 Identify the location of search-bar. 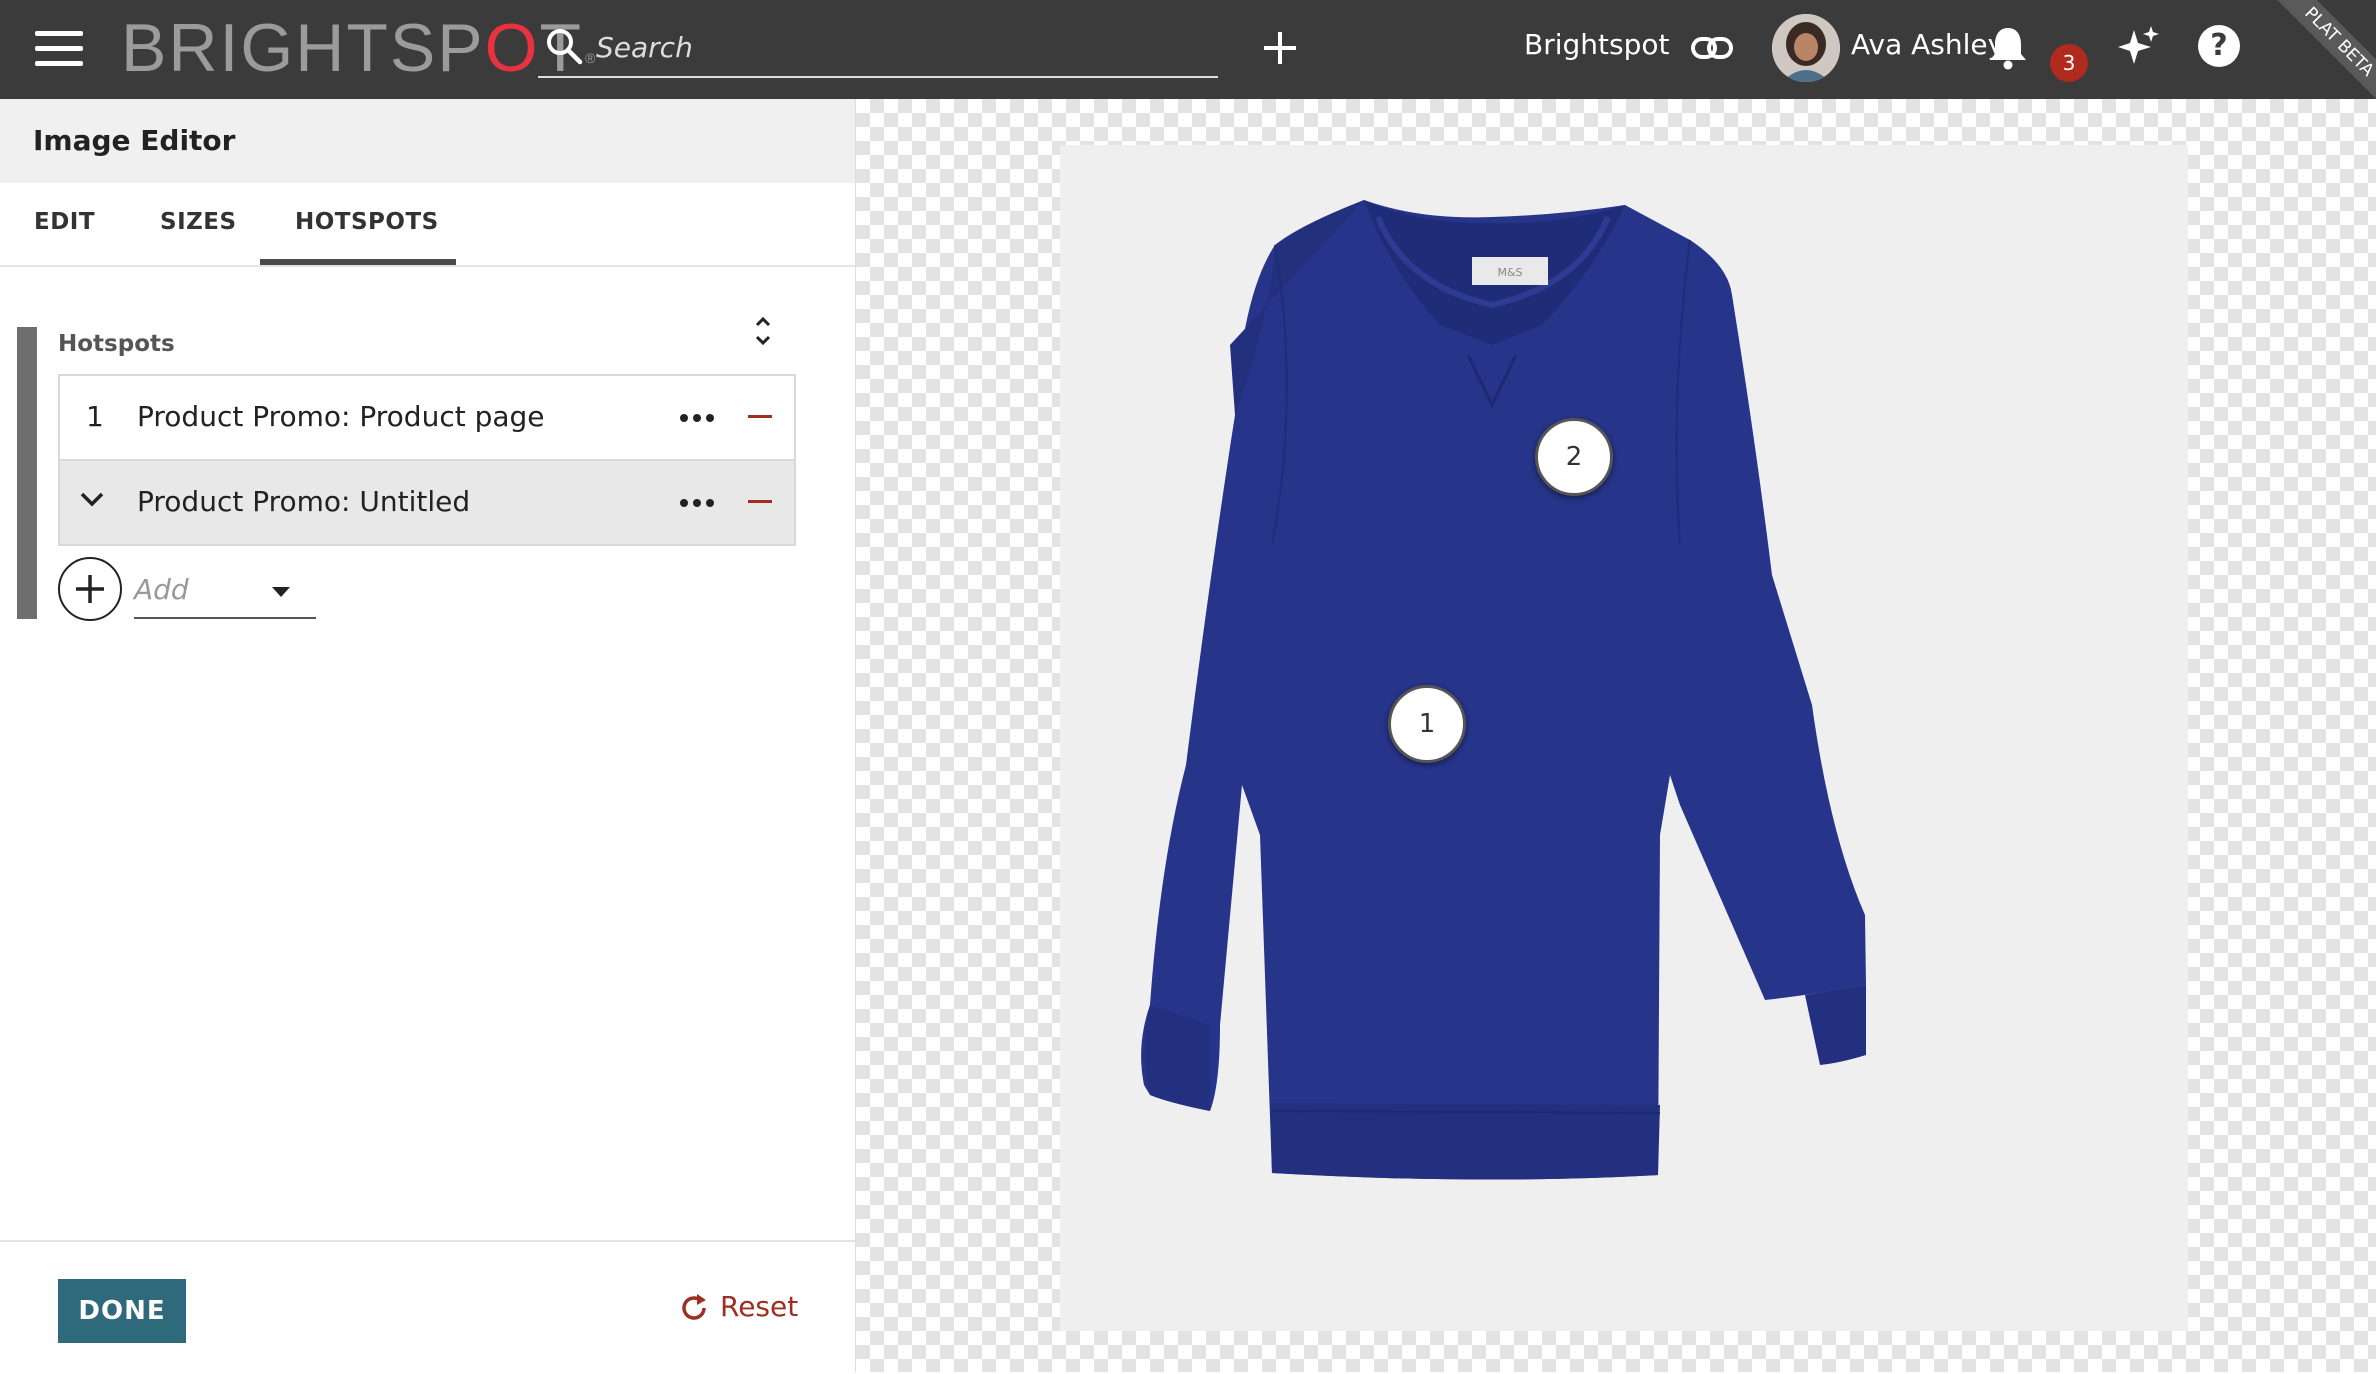
(878, 49).